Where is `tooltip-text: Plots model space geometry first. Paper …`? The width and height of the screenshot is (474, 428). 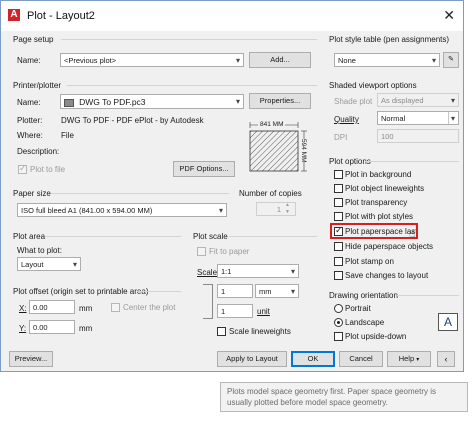
tooltip-text: Plots model space geometry first. Paper … is located at coordinates (331, 397).